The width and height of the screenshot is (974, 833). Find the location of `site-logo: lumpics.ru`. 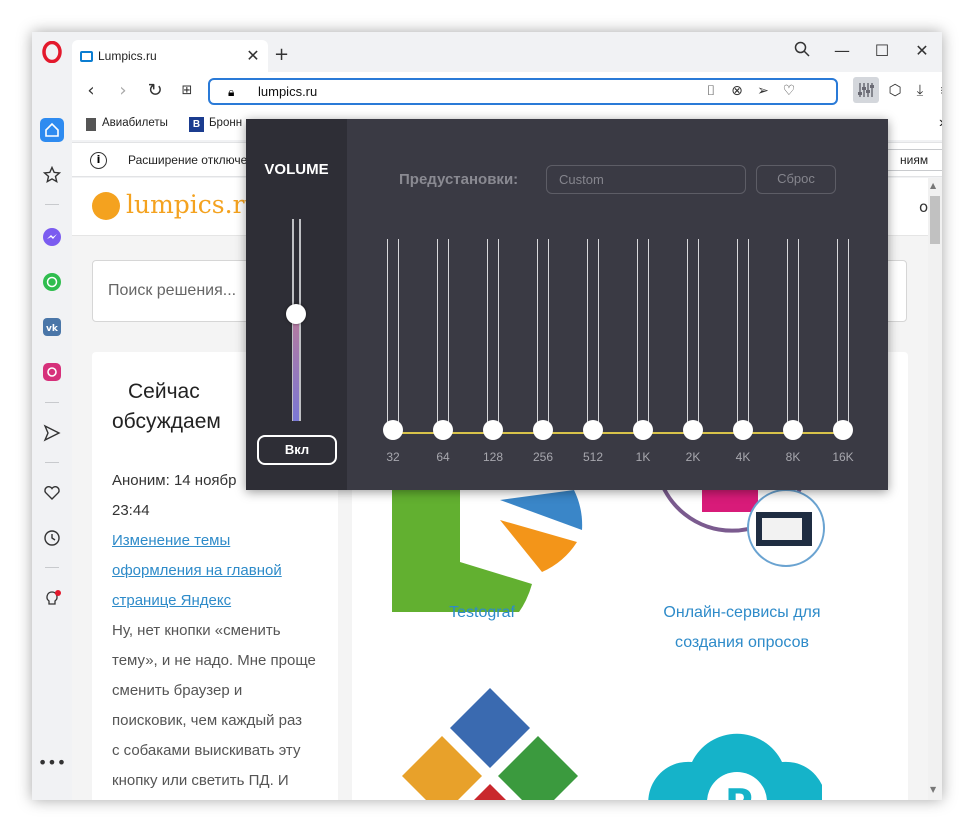

site-logo: lumpics.ru is located at coordinates (193, 204).